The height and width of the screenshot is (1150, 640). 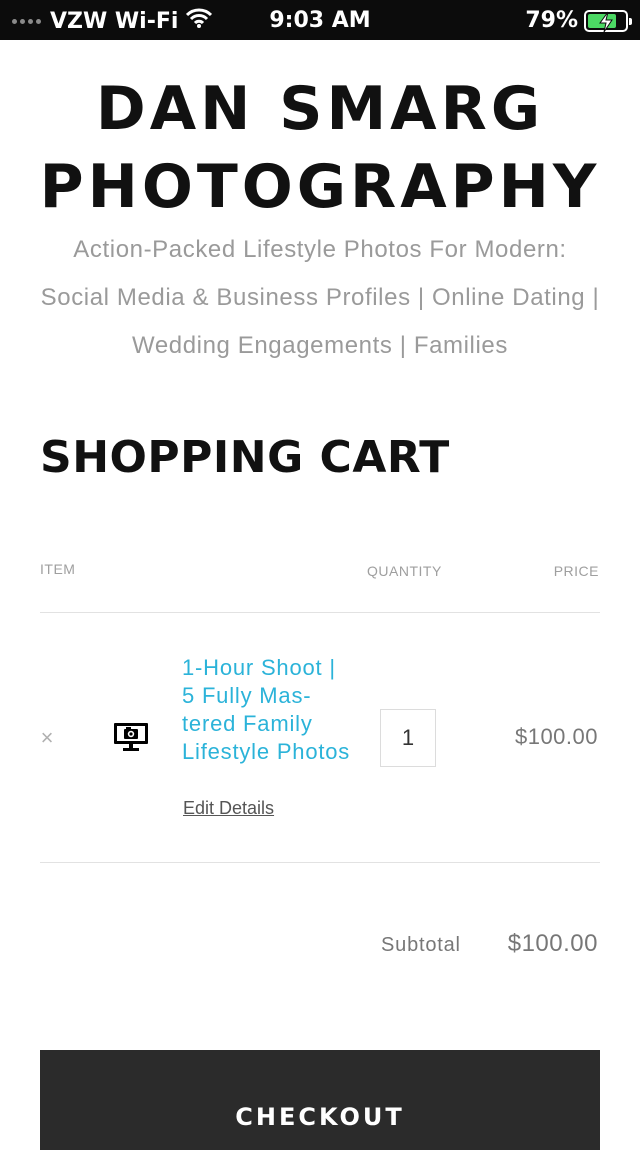 I want to click on checkout-button: CHECKOUT, so click(x=320, y=1100).